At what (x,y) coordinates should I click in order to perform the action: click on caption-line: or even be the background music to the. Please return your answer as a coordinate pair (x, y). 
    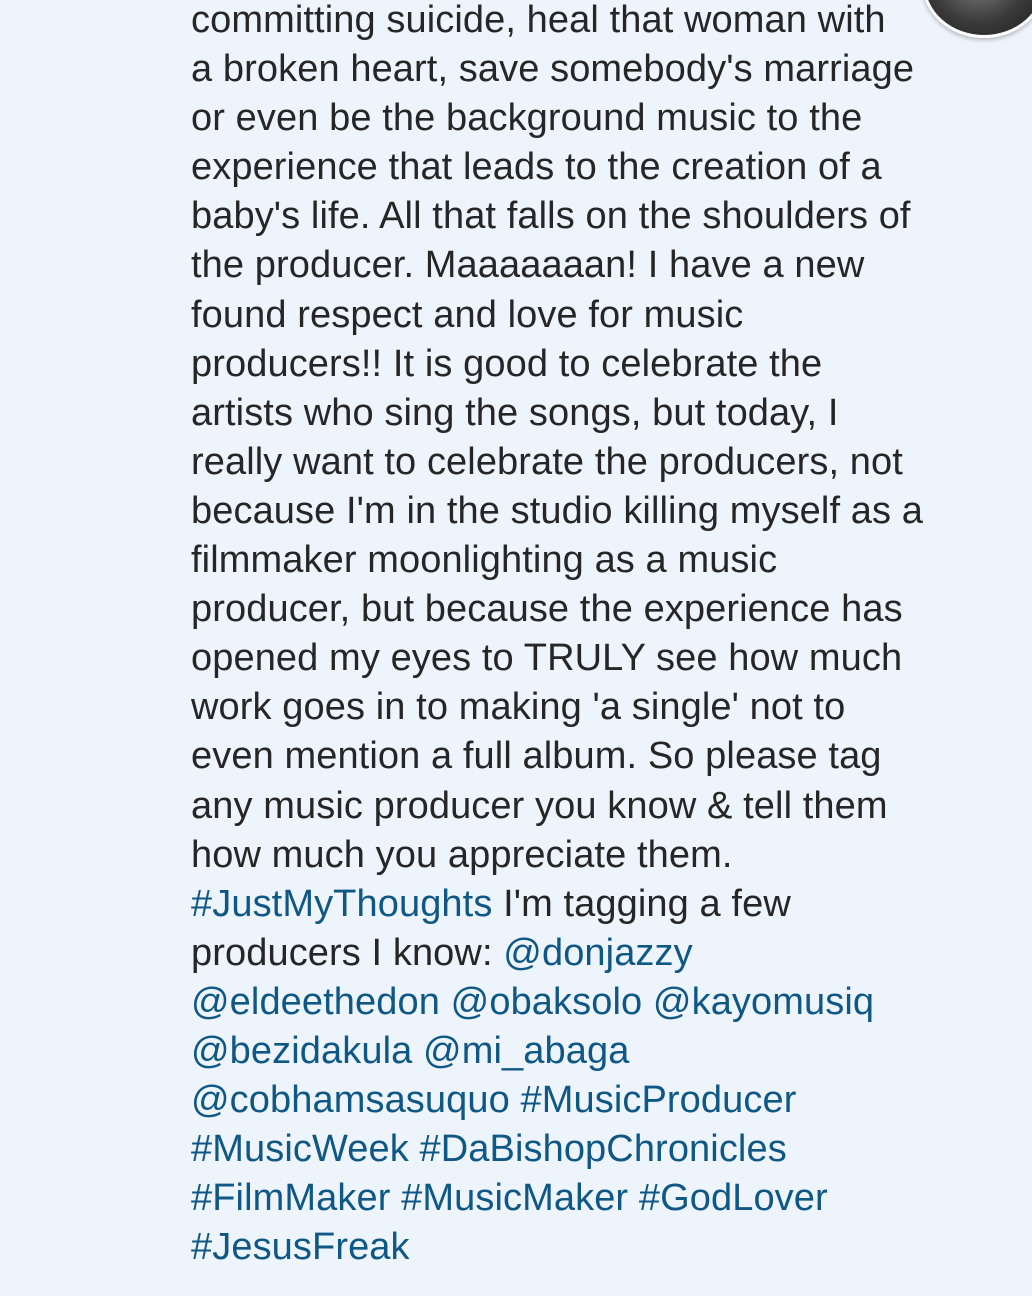
    Looking at the image, I should click on (597, 118).